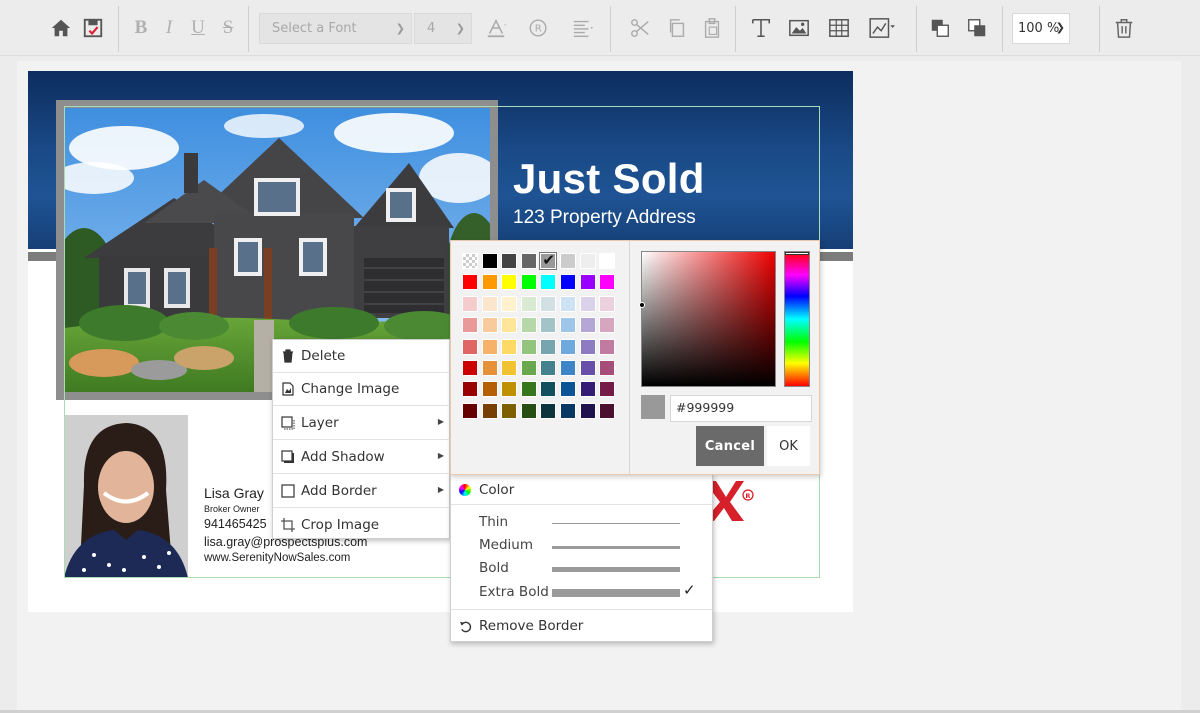 The image size is (1200, 713). I want to click on save-icon, so click(93, 28).